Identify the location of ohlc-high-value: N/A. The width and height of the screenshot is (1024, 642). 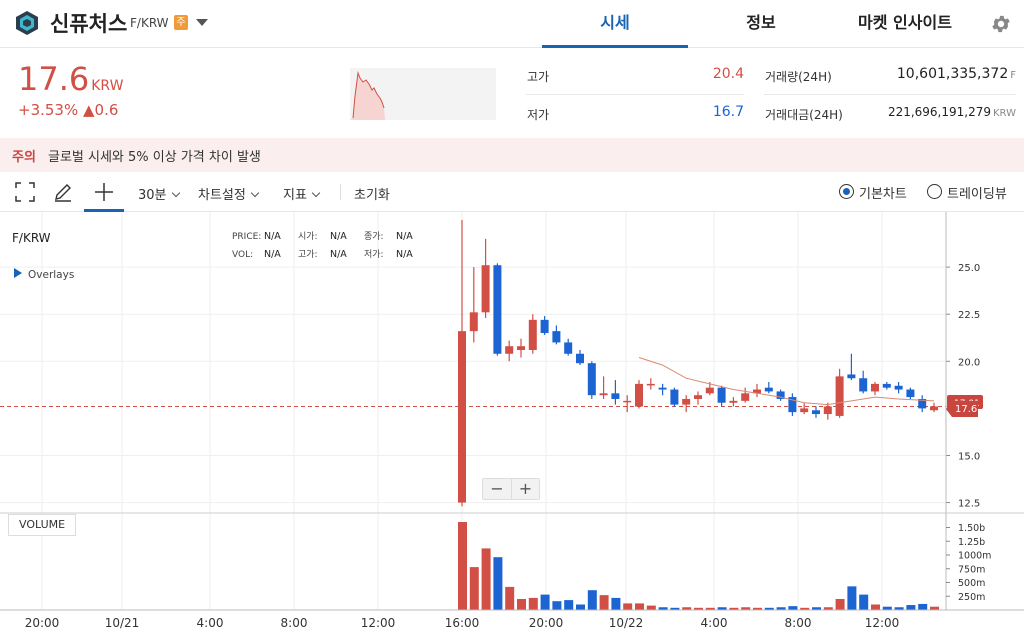
(338, 254).